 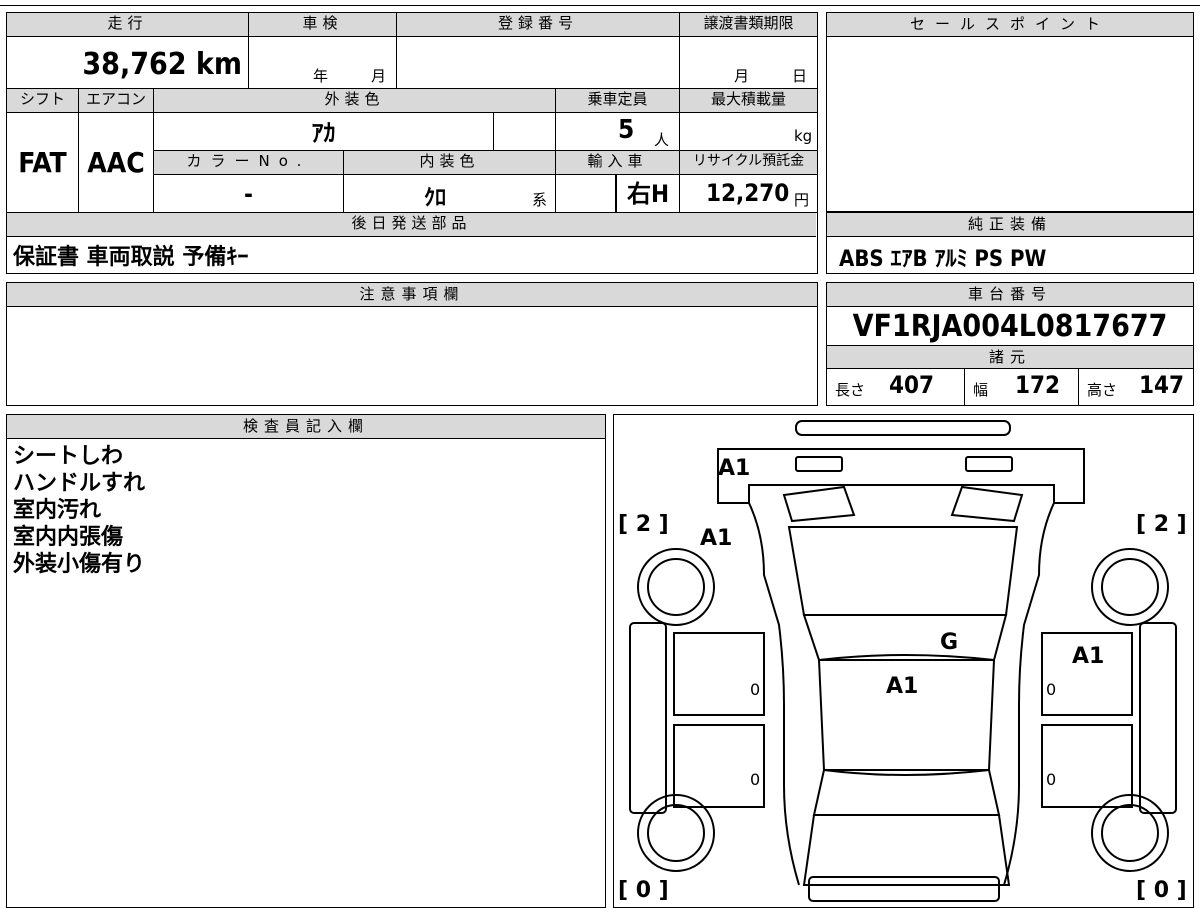 I want to click on recycle-value-cell: 12,270 円, so click(x=748, y=194).